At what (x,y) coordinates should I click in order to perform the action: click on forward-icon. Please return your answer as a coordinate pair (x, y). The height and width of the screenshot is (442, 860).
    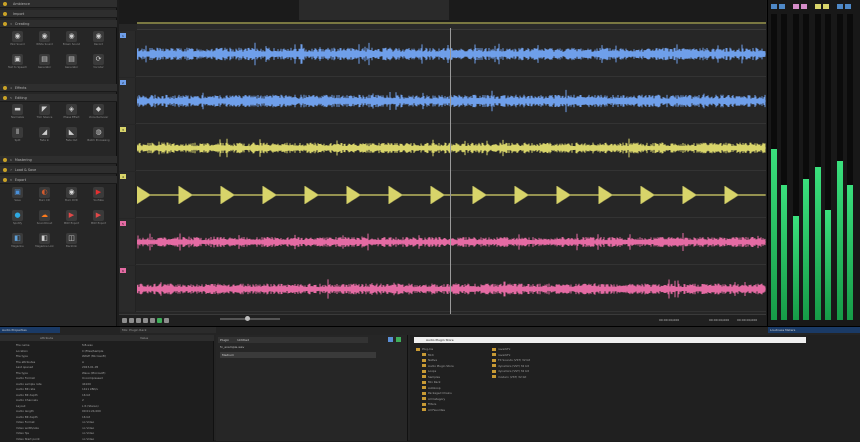
    Looking at the image, I should click on (166, 320).